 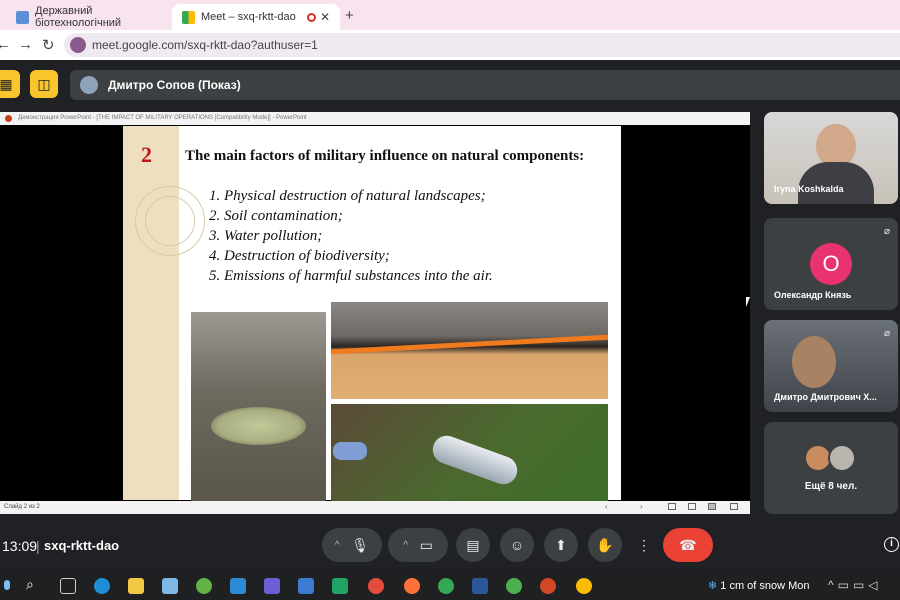 I want to click on task-view-icon, so click(x=68, y=586).